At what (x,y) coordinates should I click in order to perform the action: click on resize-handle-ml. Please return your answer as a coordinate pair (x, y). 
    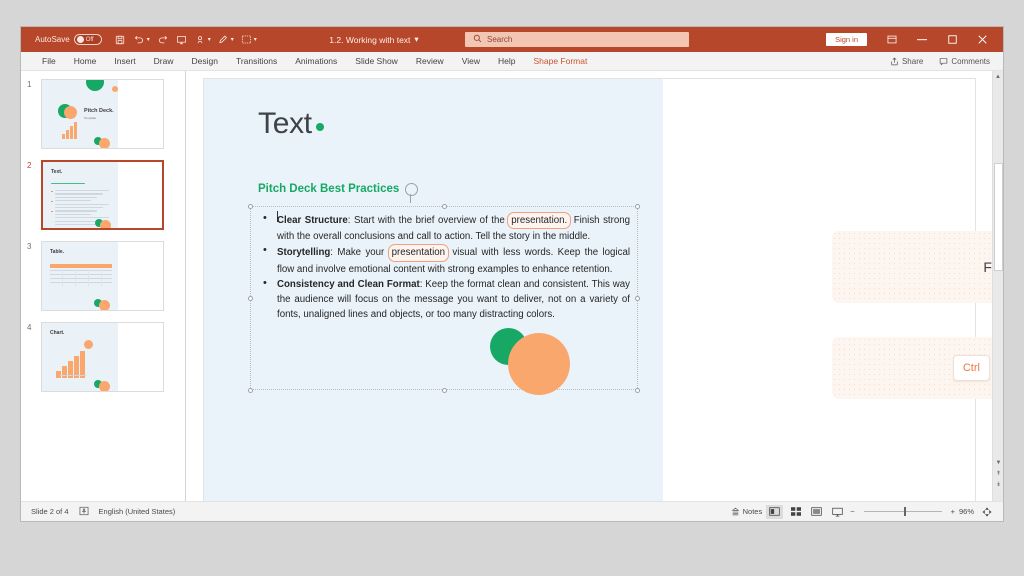
    Looking at the image, I should click on (250, 298).